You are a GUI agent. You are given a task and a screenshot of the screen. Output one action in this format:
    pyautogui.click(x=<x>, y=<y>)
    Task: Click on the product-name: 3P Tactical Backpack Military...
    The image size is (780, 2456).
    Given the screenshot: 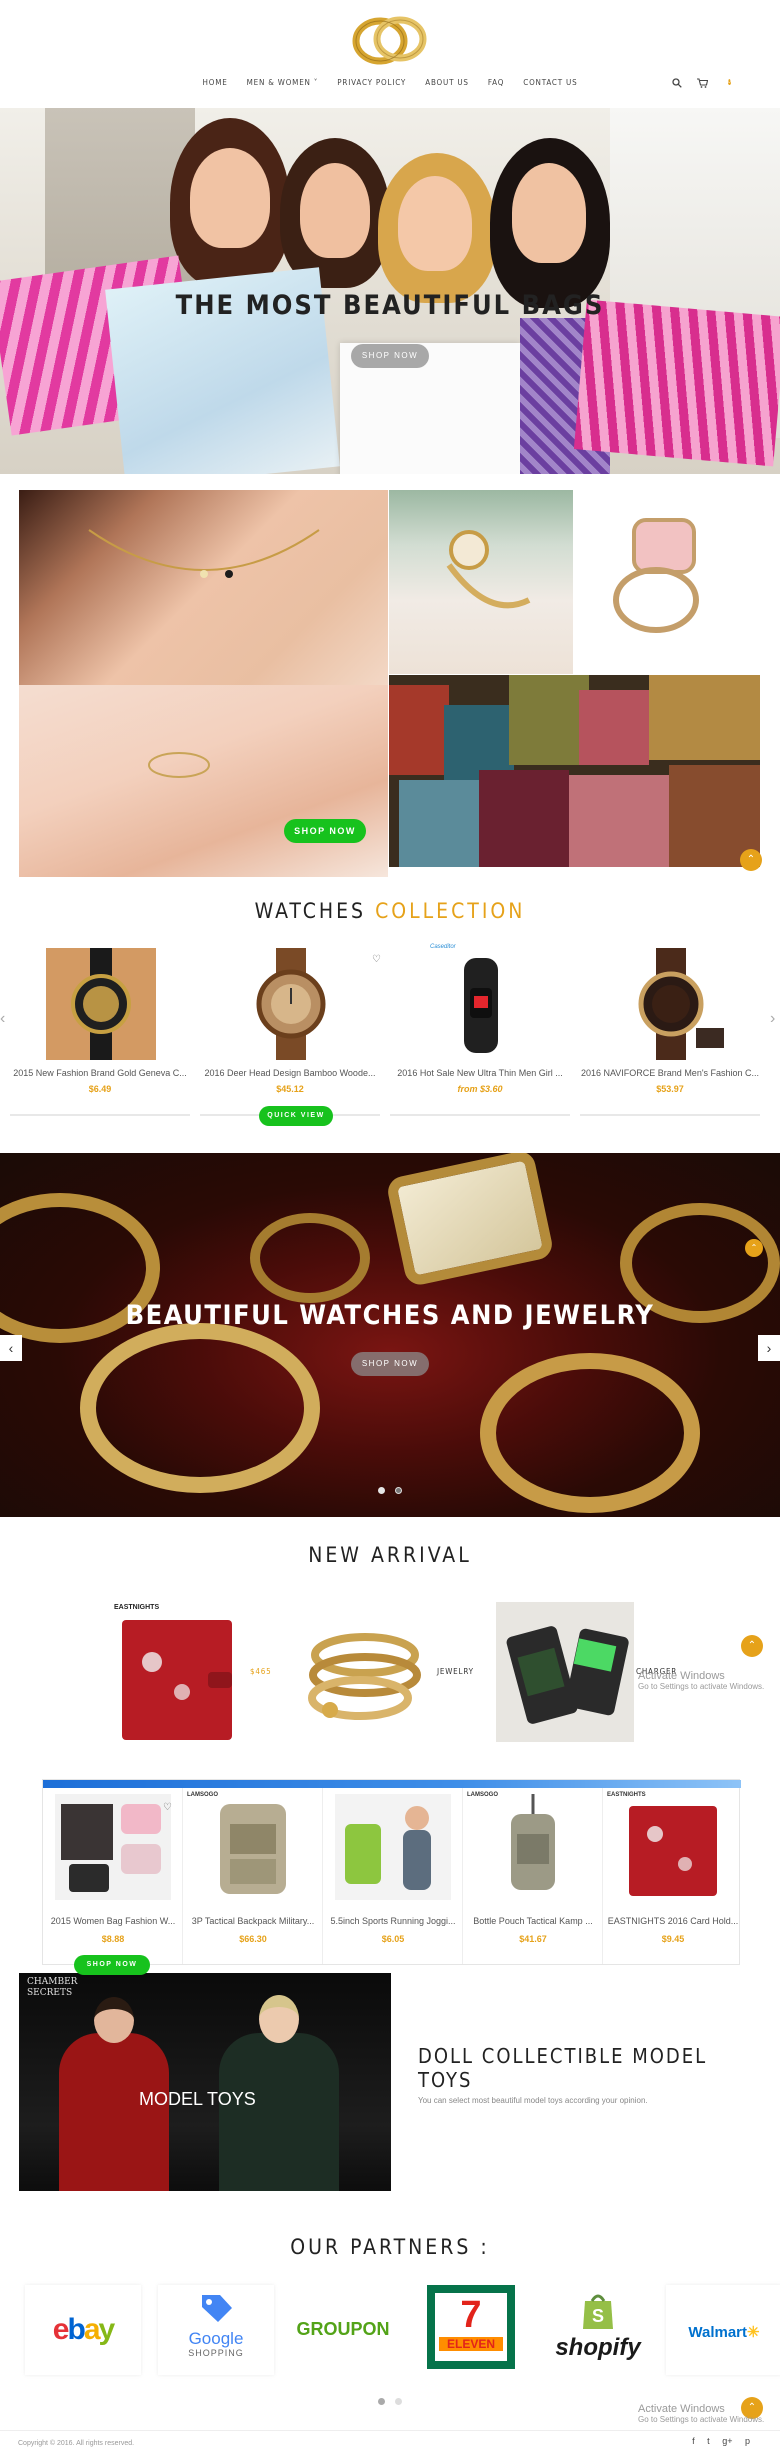 What is the action you would take?
    pyautogui.click(x=253, y=1921)
    